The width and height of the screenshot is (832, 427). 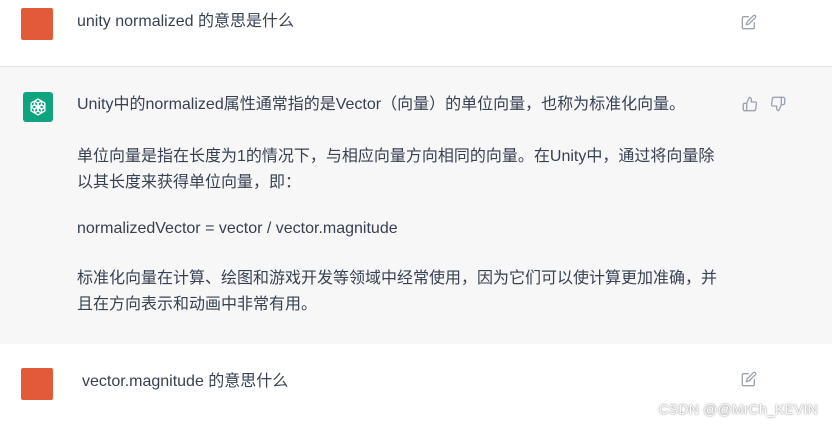 What do you see at coordinates (38, 107) in the screenshot?
I see `openai-logo-icon` at bounding box center [38, 107].